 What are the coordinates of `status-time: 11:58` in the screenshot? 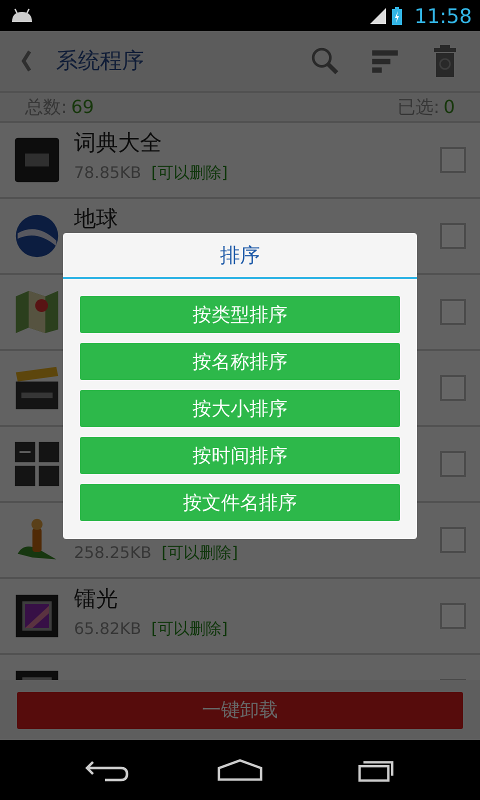 It's located at (443, 16).